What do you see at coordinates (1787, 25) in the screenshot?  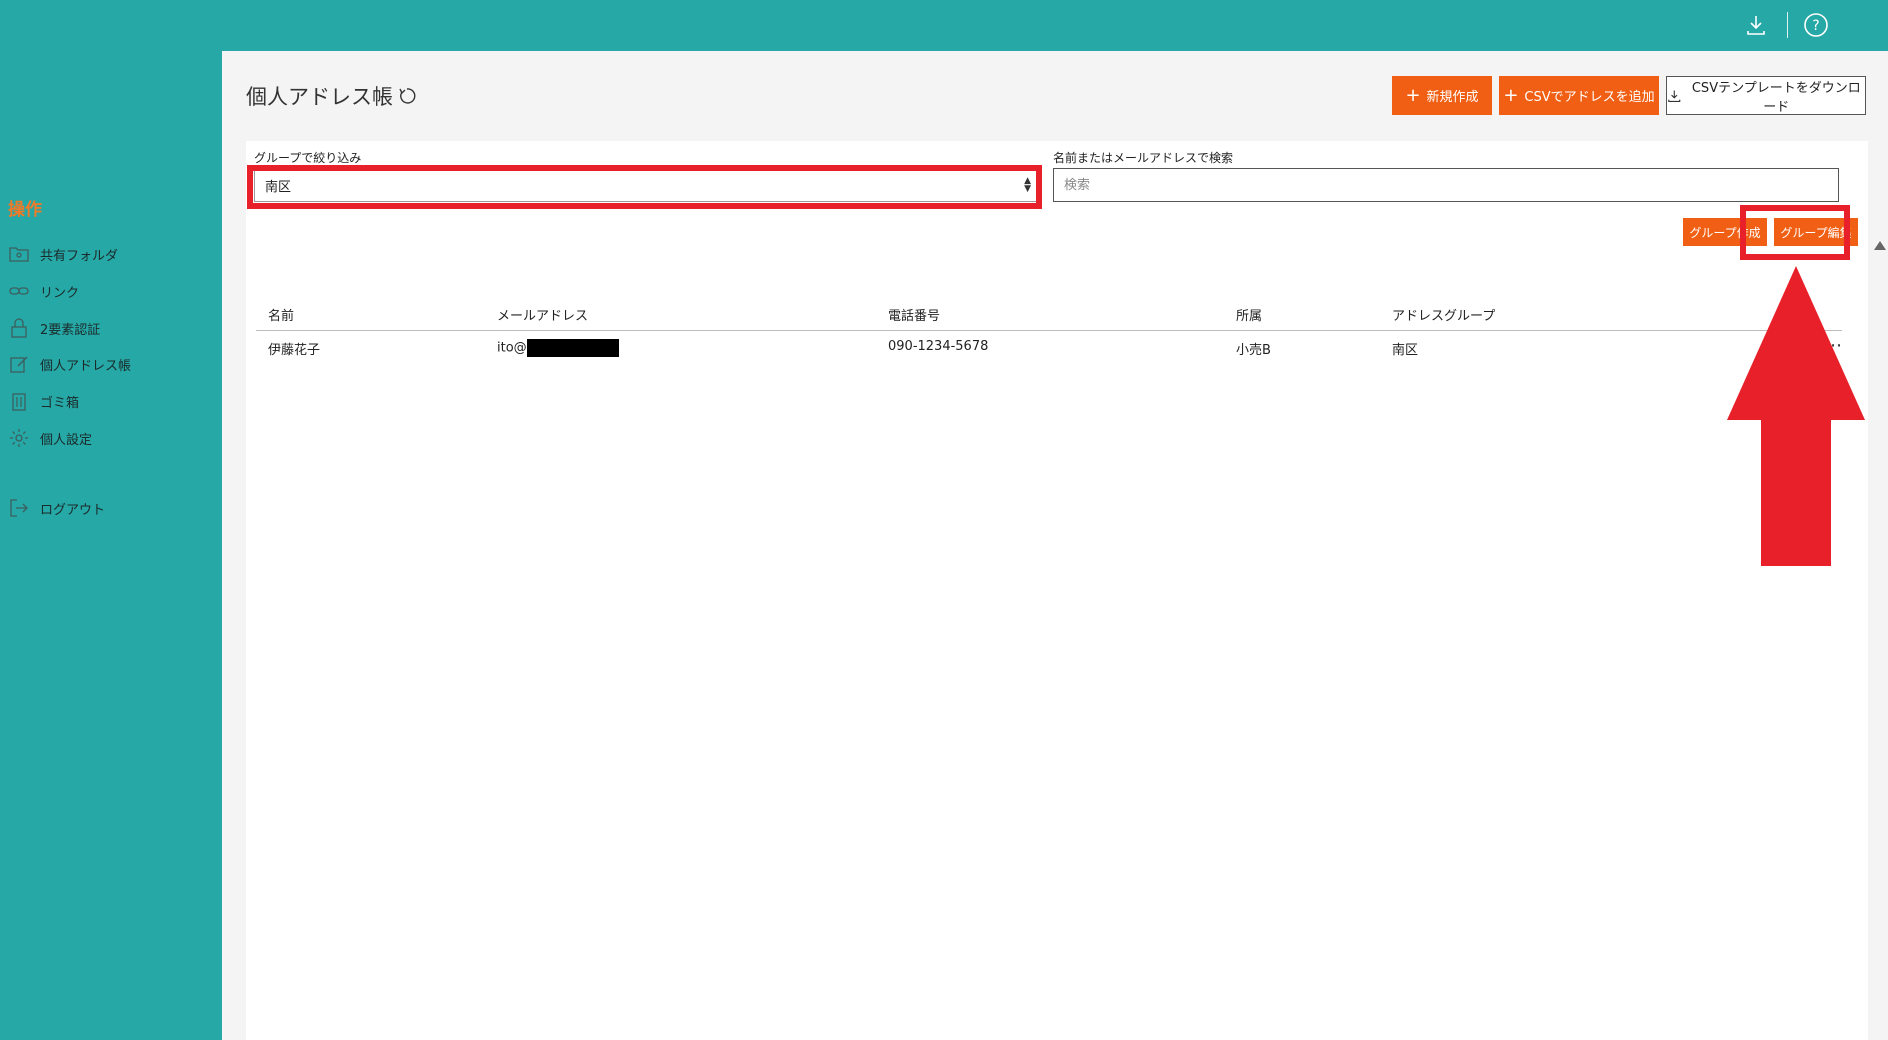 I see `top-divider` at bounding box center [1787, 25].